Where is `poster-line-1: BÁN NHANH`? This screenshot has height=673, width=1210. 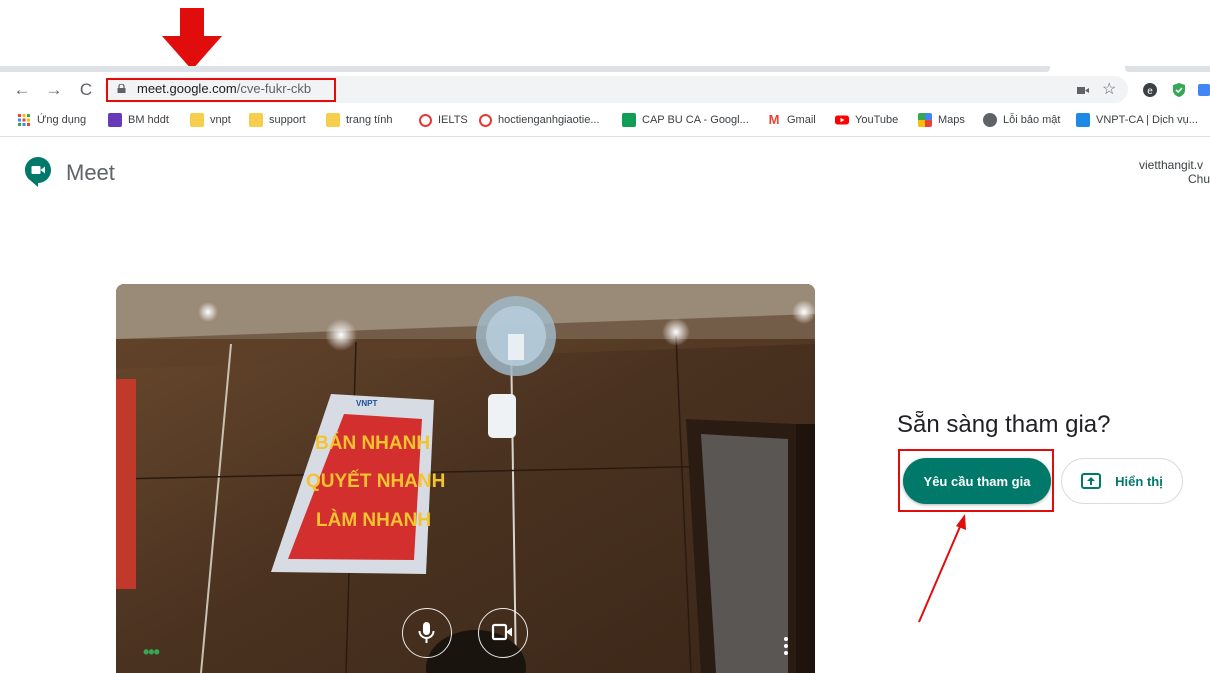
poster-line-1: BÁN NHANH is located at coordinates (372, 443).